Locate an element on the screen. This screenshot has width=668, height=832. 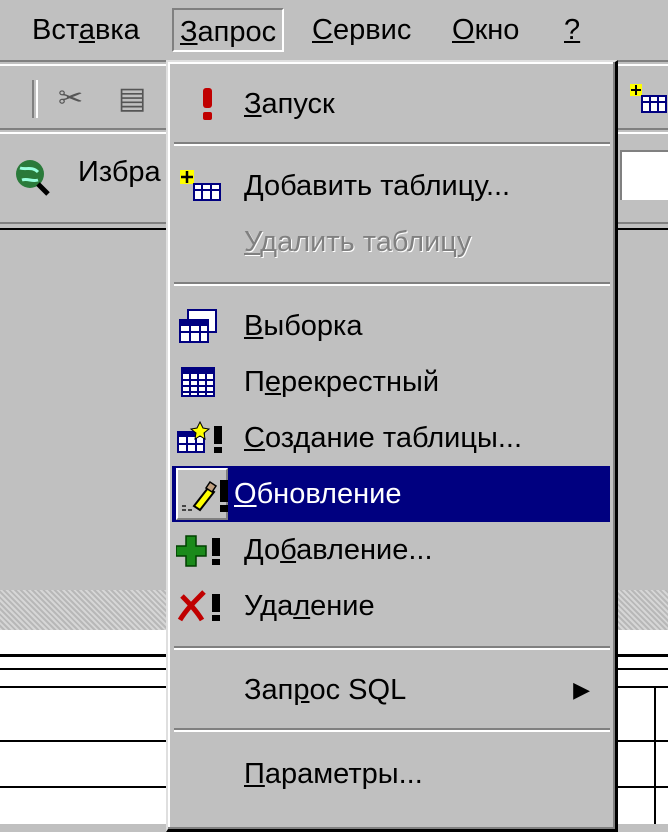
menu-item-label: Запрос SQL is located at coordinates (325, 690).